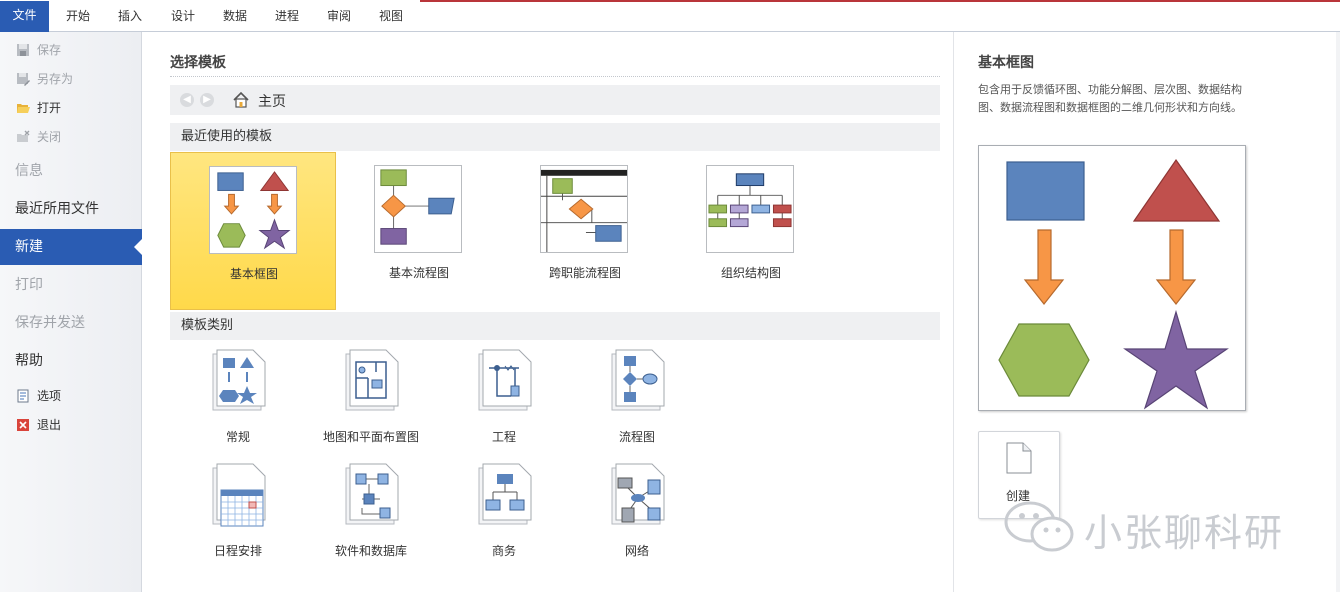  What do you see at coordinates (636, 551) in the screenshot?
I see `category-label: 网络` at bounding box center [636, 551].